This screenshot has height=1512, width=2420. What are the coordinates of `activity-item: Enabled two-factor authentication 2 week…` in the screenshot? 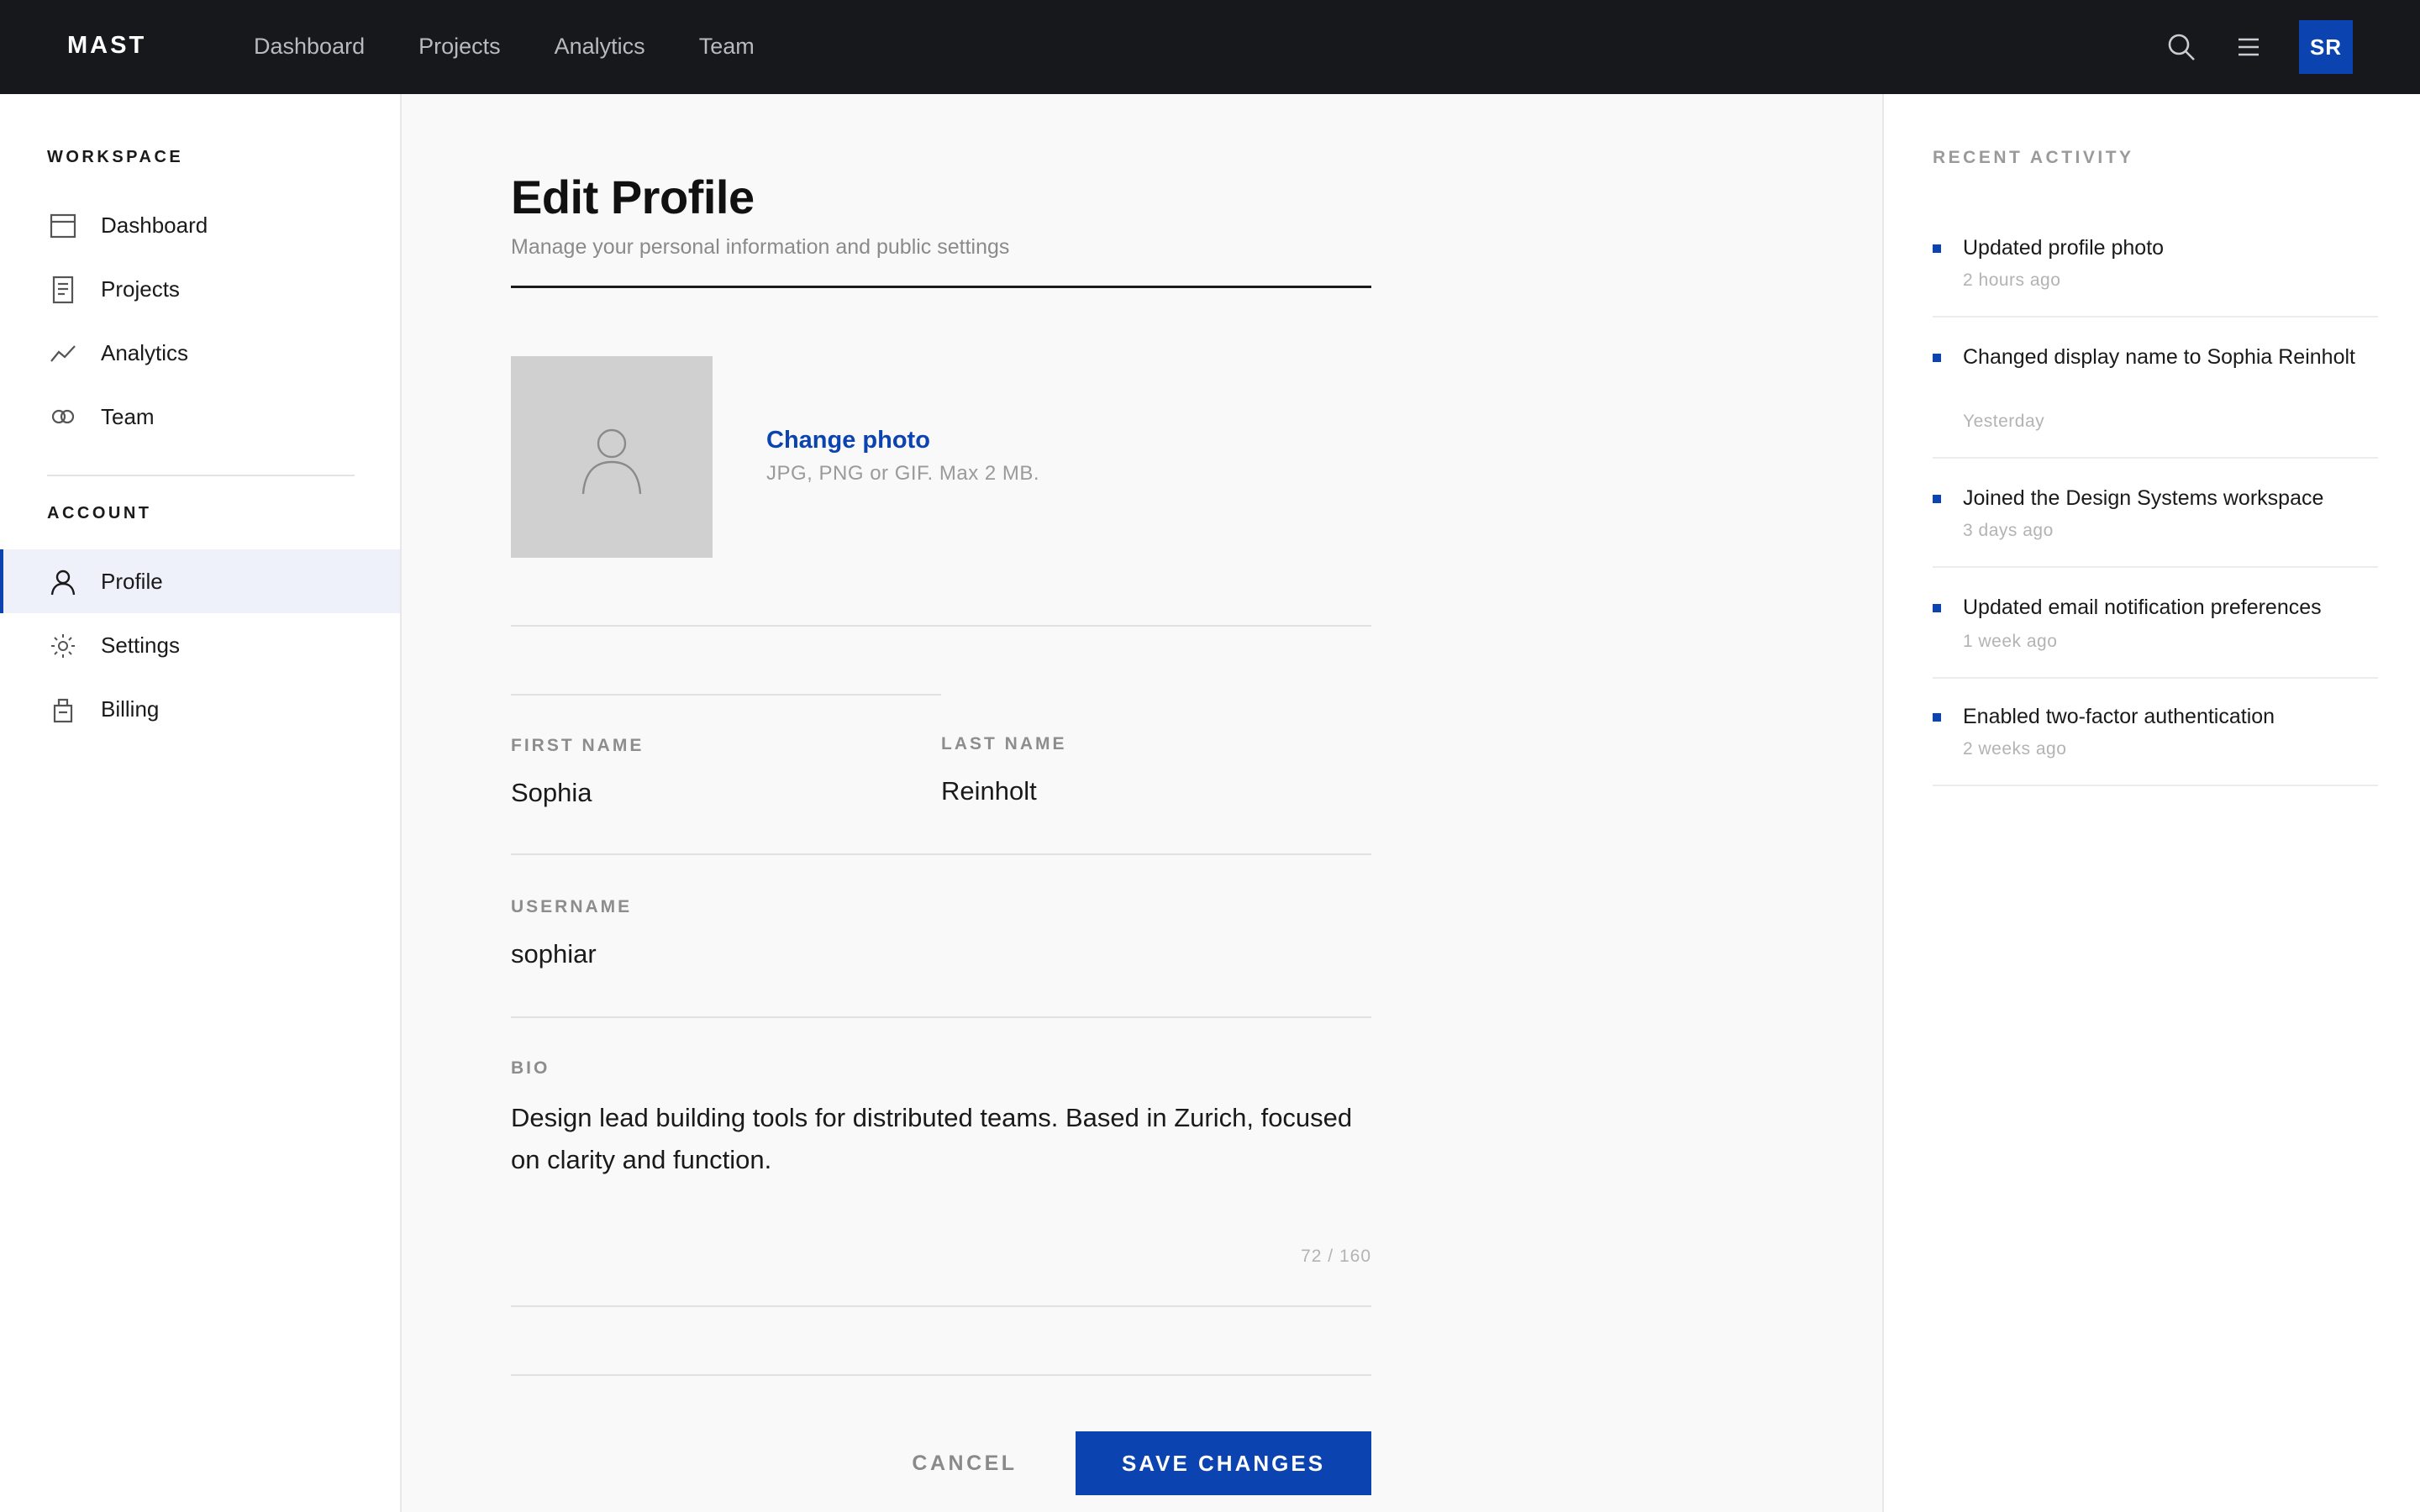 It's located at (2155, 743).